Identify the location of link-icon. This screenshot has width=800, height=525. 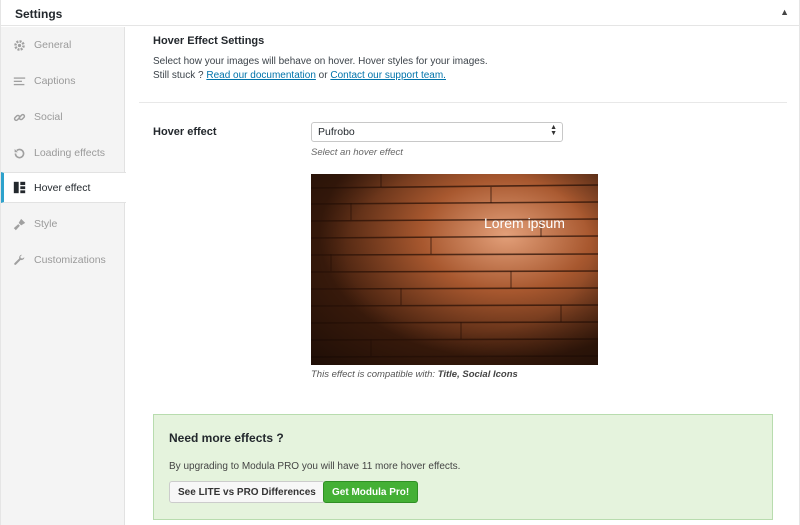
(19, 117).